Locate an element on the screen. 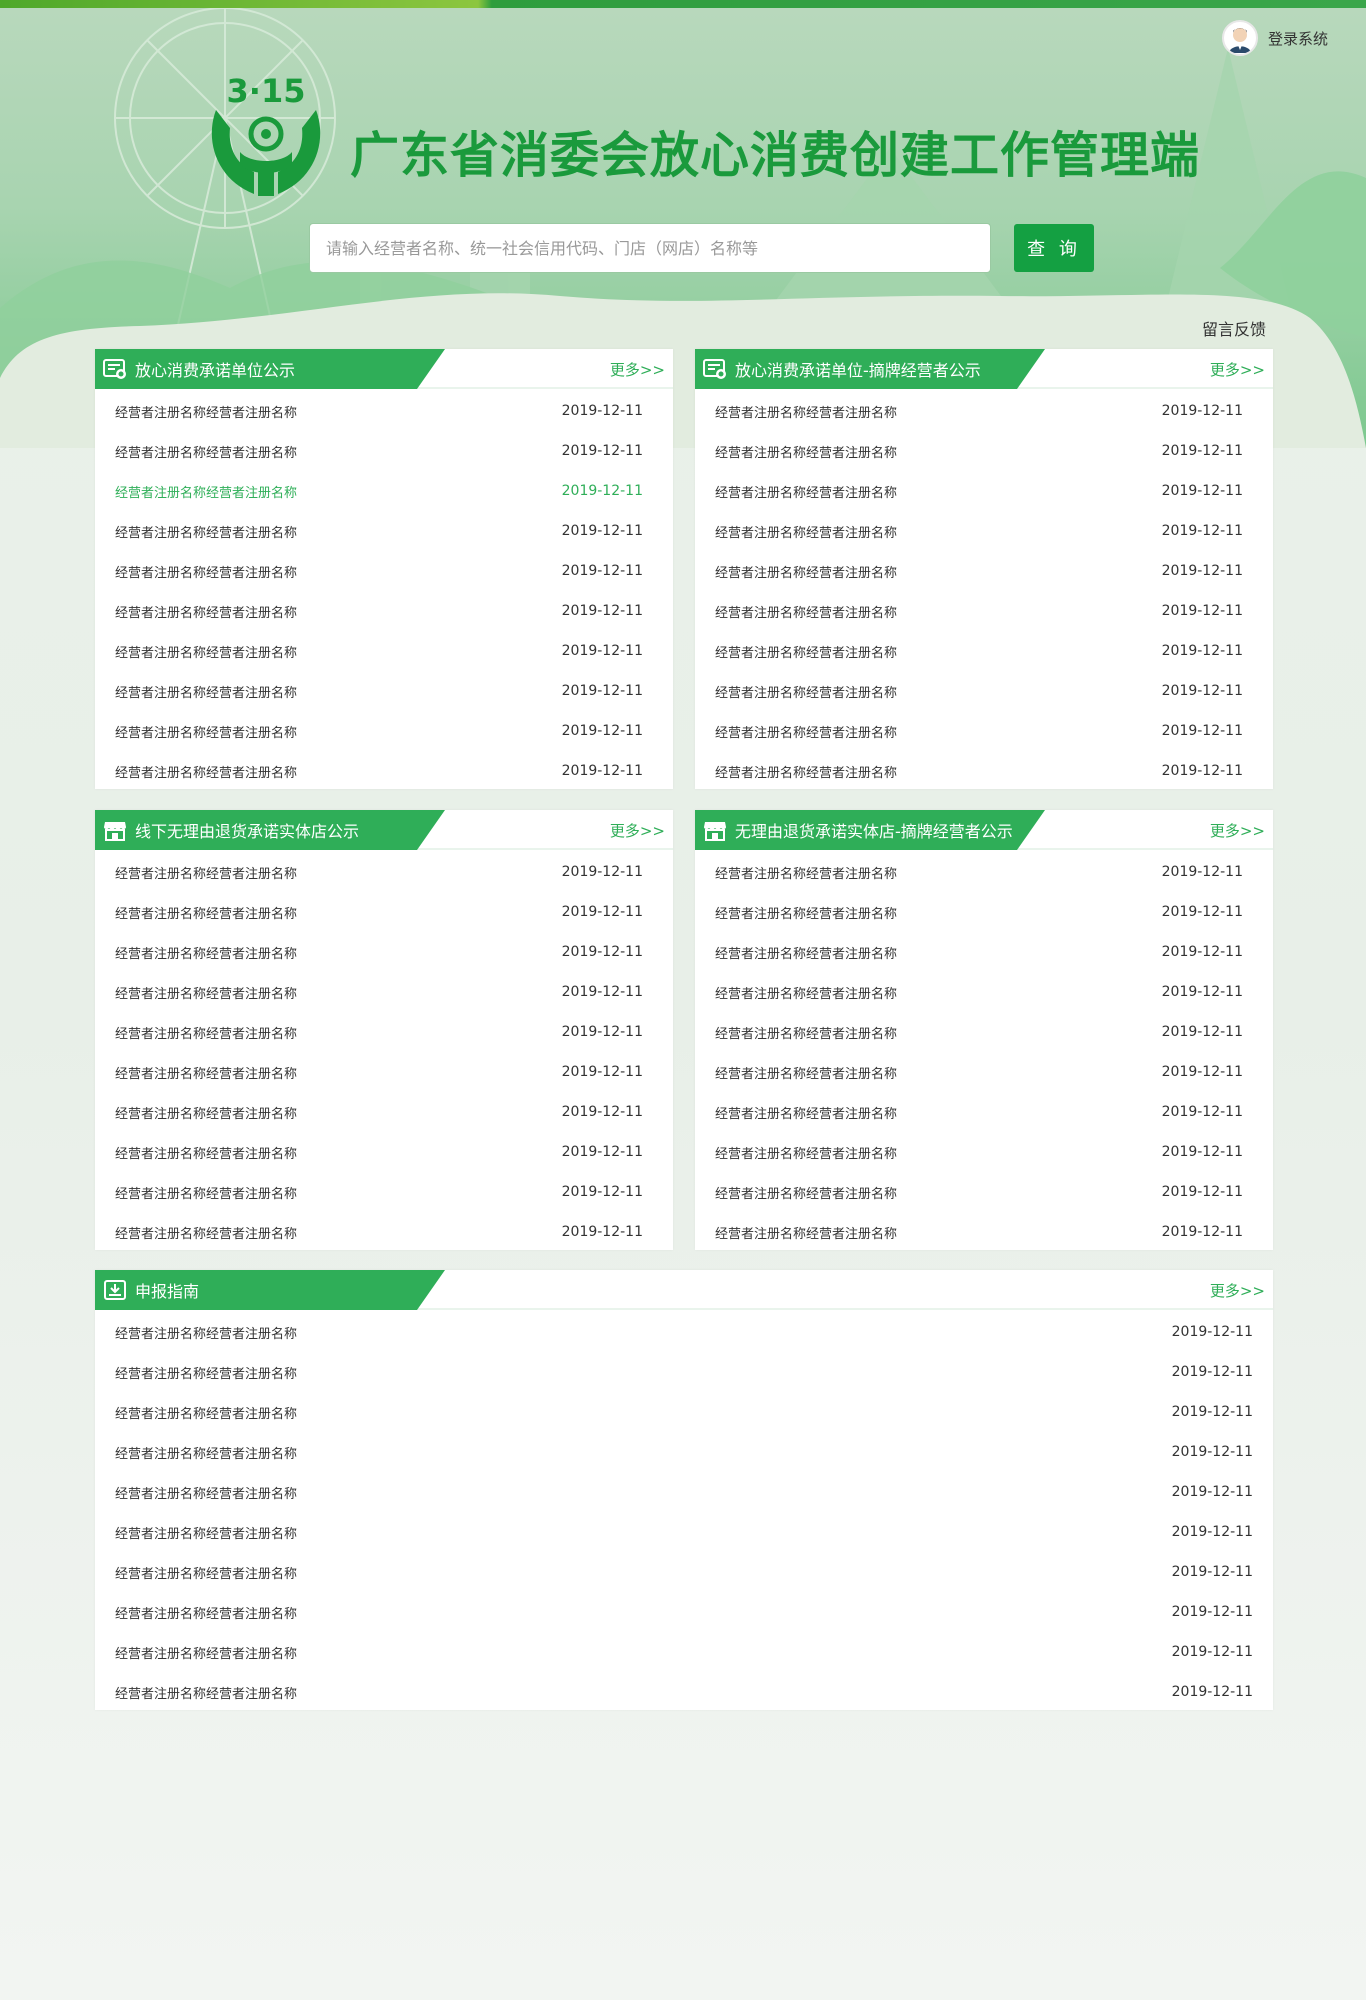  search-button: 查 询 is located at coordinates (1054, 248).